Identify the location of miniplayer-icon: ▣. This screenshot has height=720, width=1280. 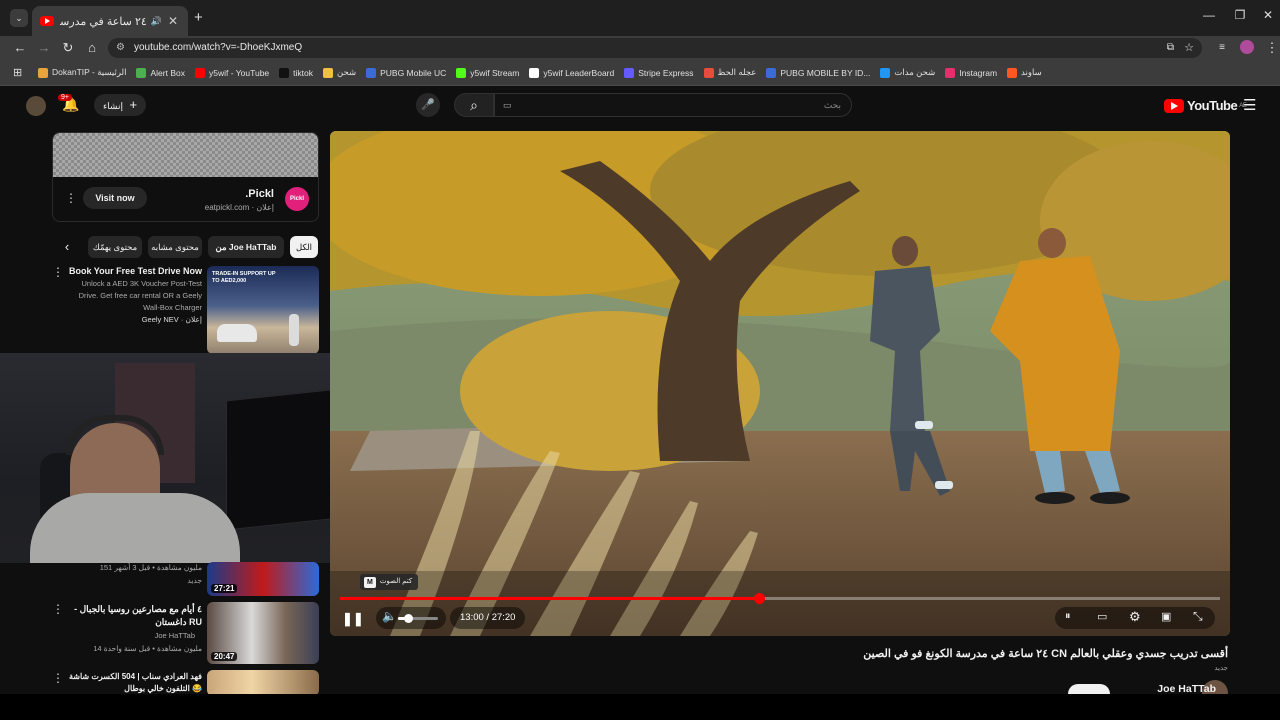
(1166, 616).